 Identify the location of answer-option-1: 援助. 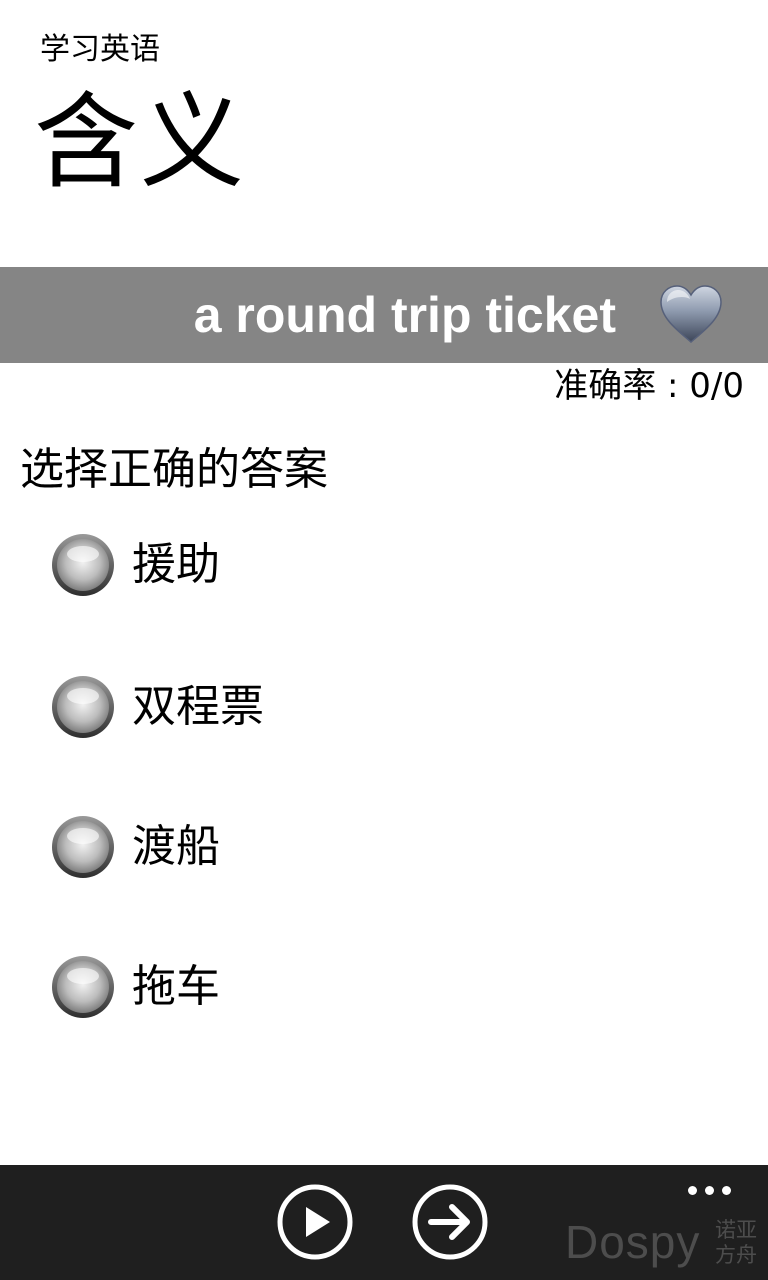
(348, 565).